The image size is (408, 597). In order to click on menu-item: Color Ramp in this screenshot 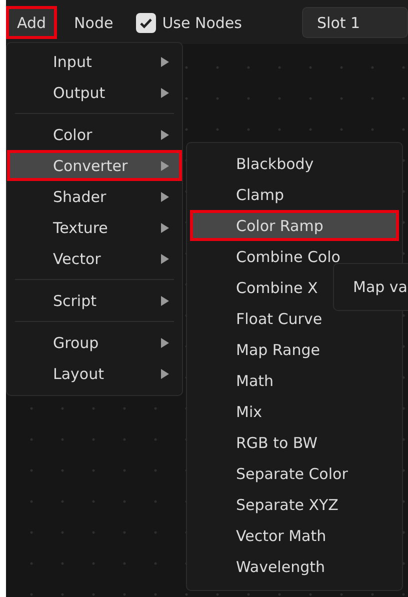, I will do `click(294, 225)`.